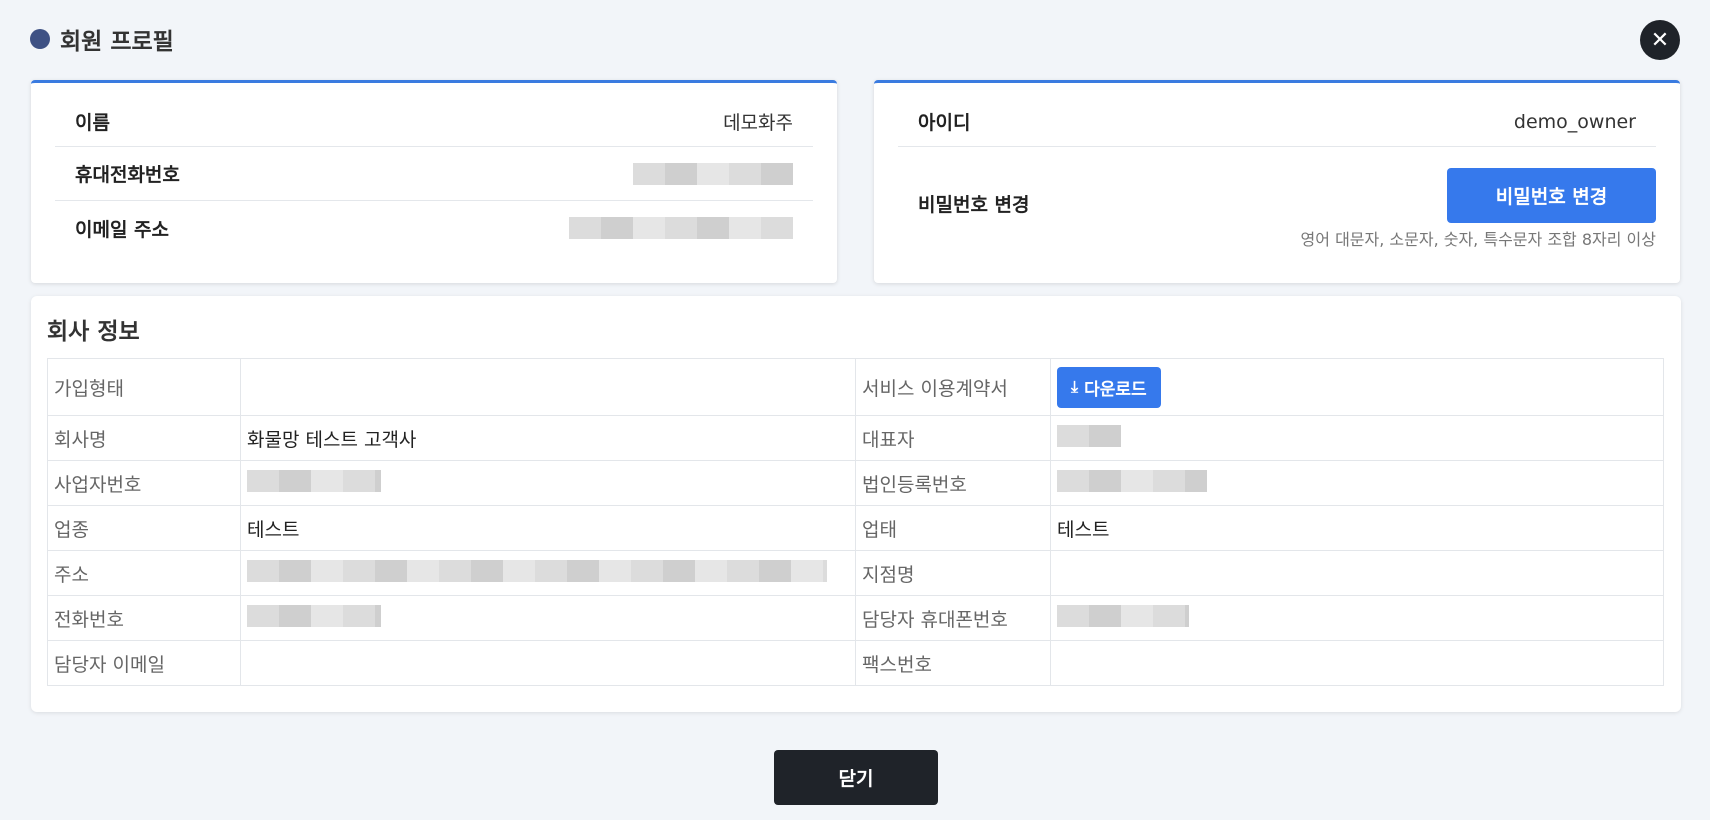  I want to click on cell-value: ⤓ 다운로드, so click(1357, 387).